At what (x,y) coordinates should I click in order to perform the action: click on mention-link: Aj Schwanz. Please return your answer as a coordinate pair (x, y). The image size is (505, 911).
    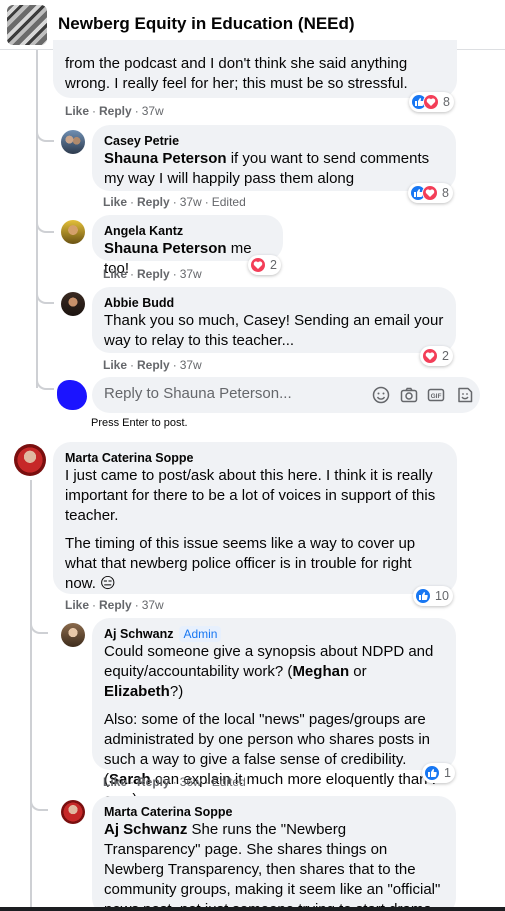
    Looking at the image, I should click on (145, 829).